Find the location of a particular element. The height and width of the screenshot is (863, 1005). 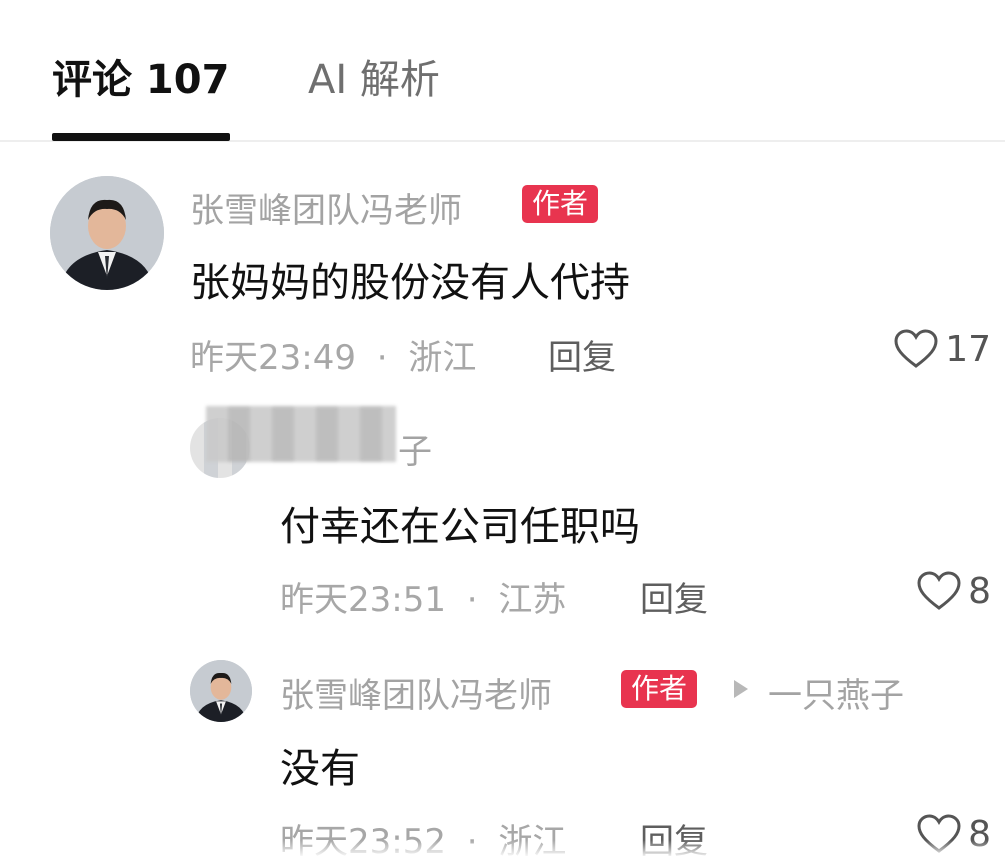

reply-meta: 昨天23:51 · 江苏 is located at coordinates (423, 596).